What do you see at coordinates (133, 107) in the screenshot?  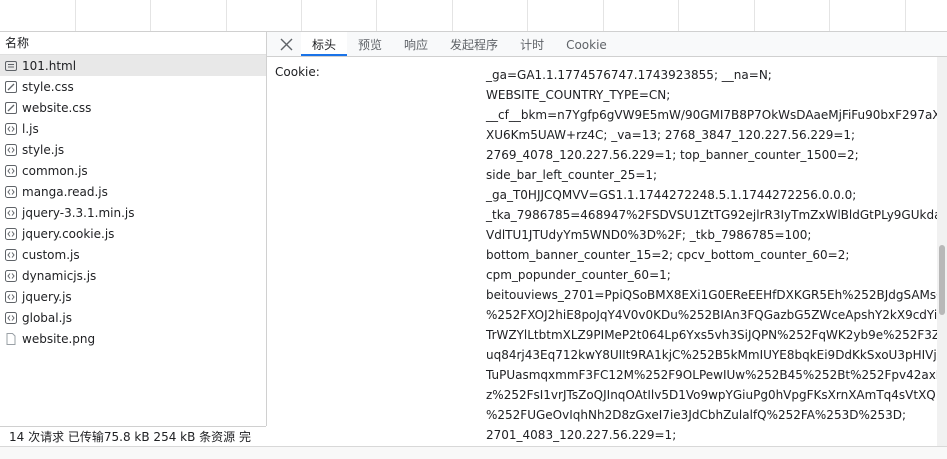 I see `request-row: website.css` at bounding box center [133, 107].